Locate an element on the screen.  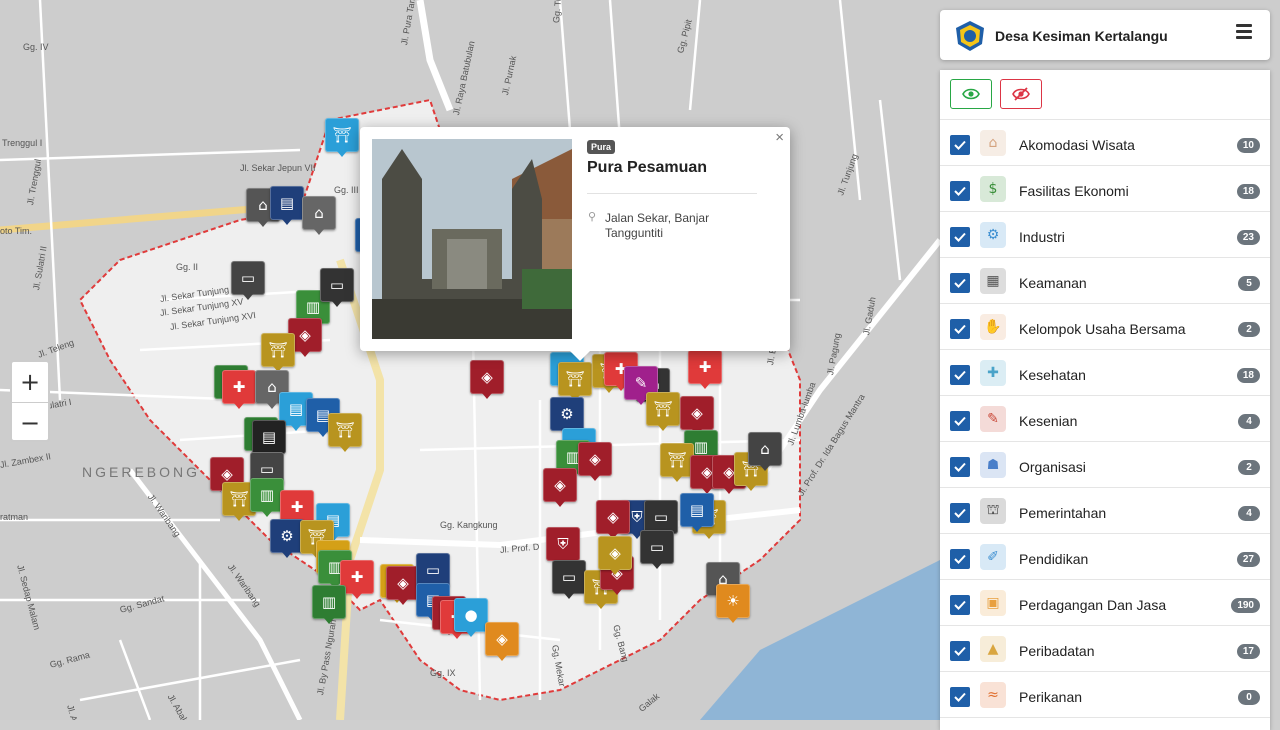
layer-item: ✋ Kelompok Usaha Bersama 2 is located at coordinates (1105, 327).